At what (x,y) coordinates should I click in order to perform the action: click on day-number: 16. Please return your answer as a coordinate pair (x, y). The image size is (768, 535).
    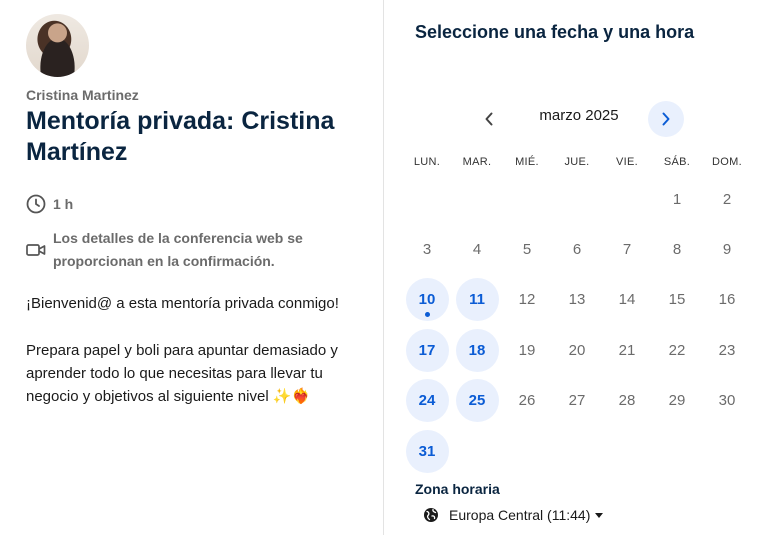
    Looking at the image, I should click on (727, 300).